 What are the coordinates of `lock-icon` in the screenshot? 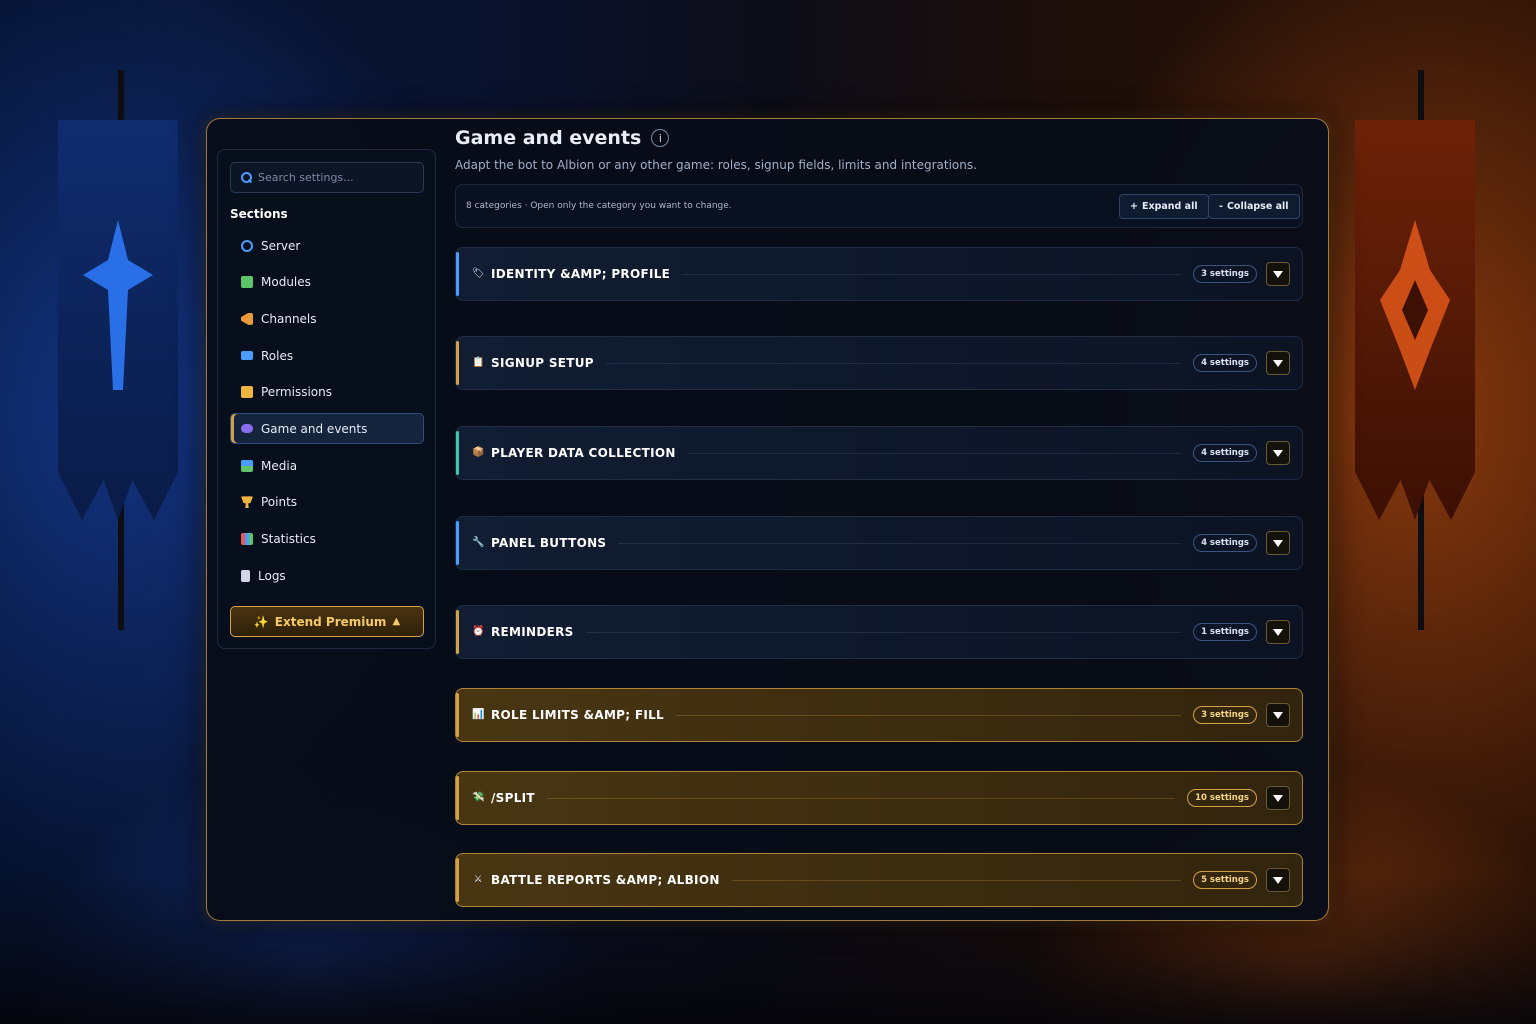 It's located at (247, 392).